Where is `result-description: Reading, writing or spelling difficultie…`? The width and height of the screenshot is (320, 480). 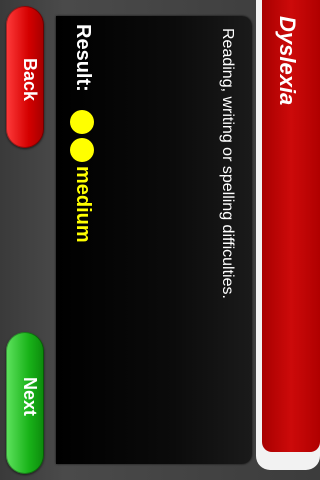 result-description: Reading, writing or spelling difficultie… is located at coordinates (227, 163).